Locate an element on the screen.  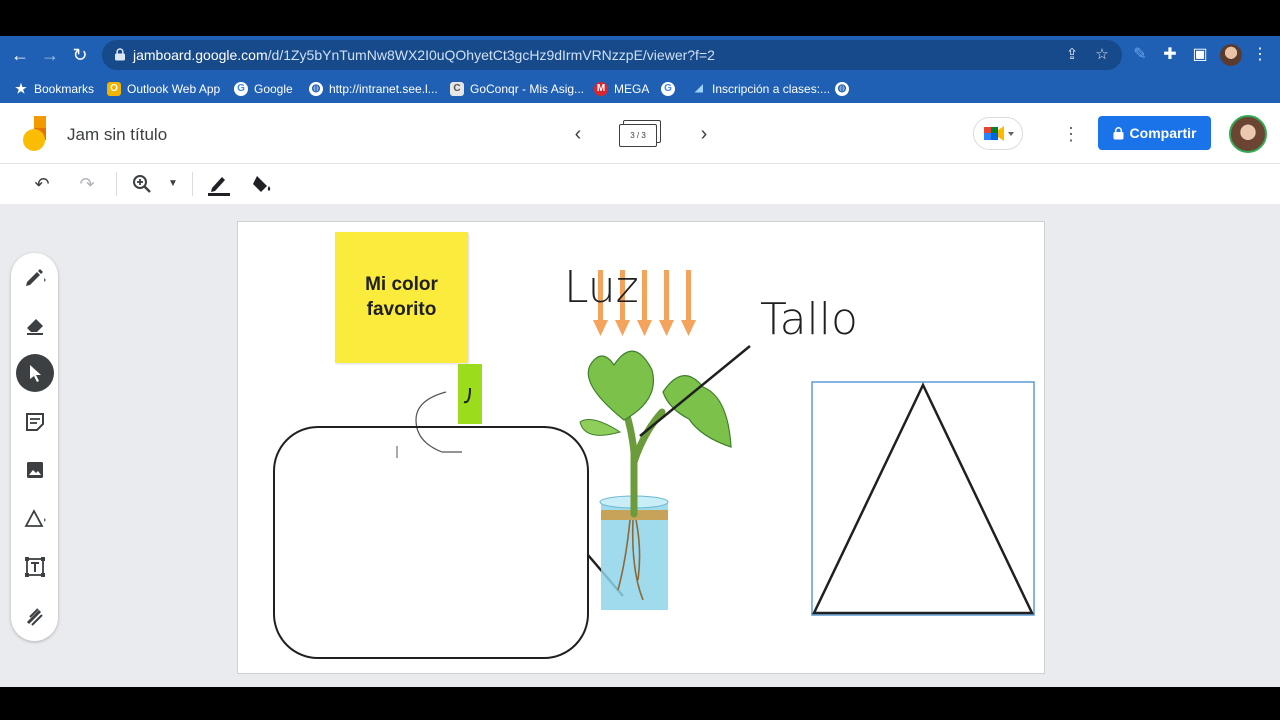
bookmark-item: M MEGA is located at coordinates (621, 89).